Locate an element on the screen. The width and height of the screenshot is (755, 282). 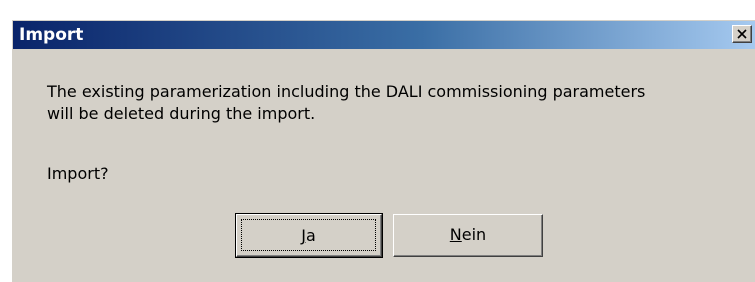
yes-button-label: a is located at coordinates (310, 235).